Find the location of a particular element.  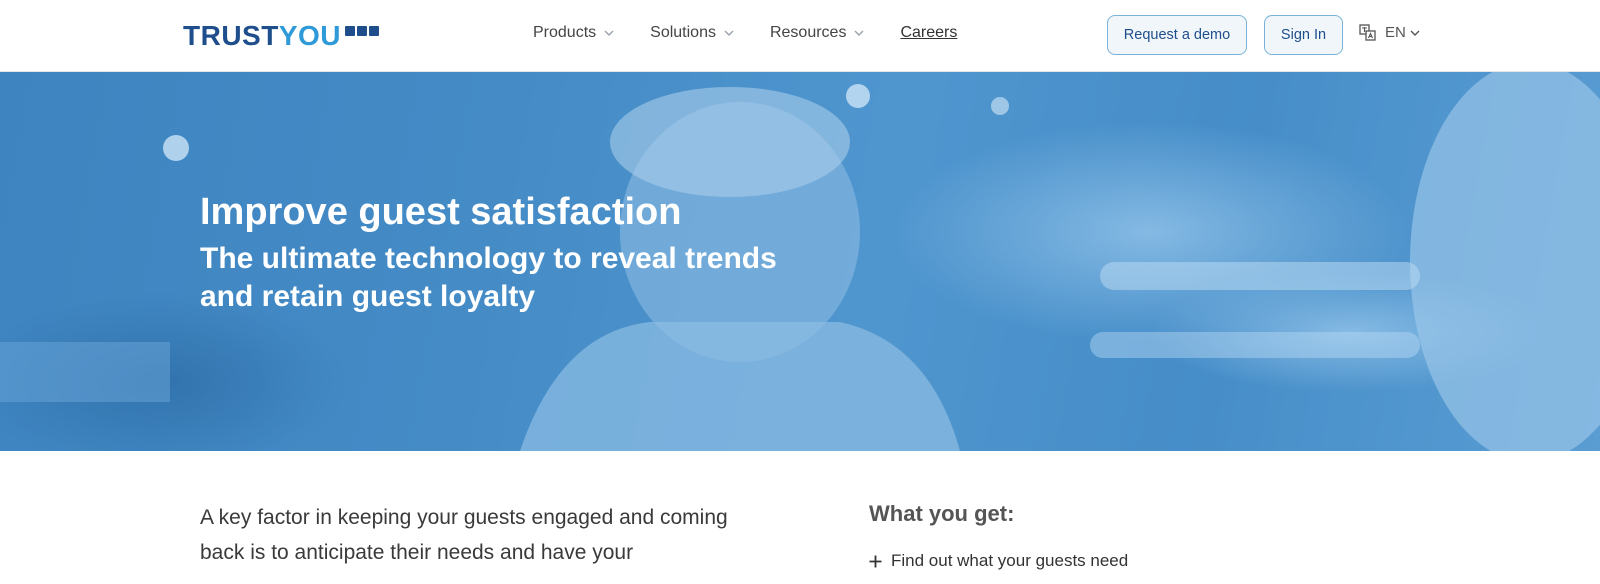

nav-item-label: Solutions is located at coordinates (683, 32).